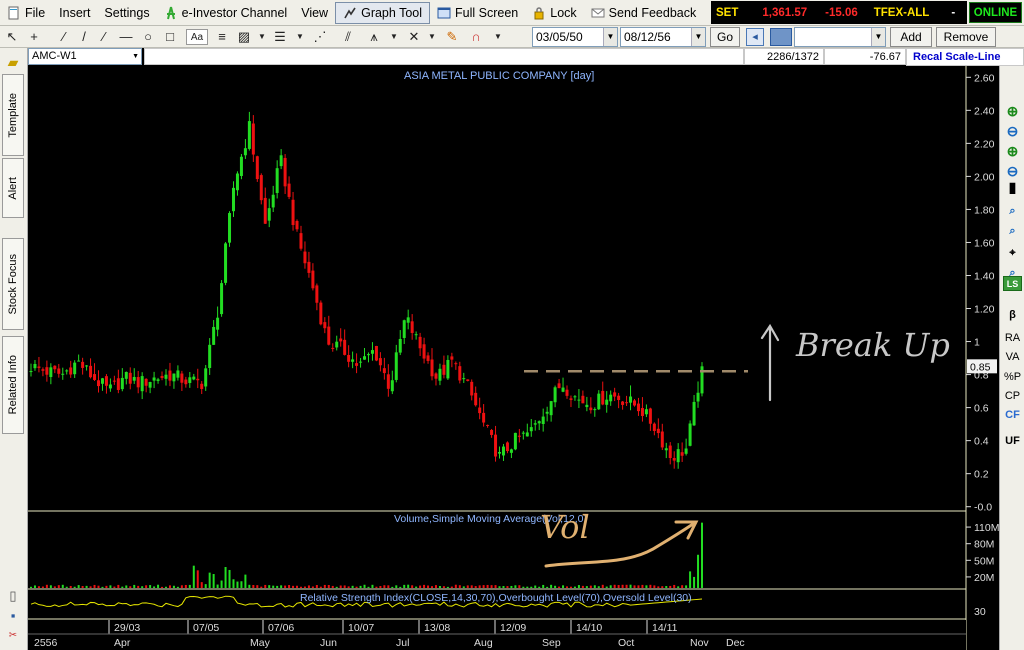 The width and height of the screenshot is (1024, 650). What do you see at coordinates (610, 37) in the screenshot?
I see `start-date-dropdown-icon: ▼` at bounding box center [610, 37].